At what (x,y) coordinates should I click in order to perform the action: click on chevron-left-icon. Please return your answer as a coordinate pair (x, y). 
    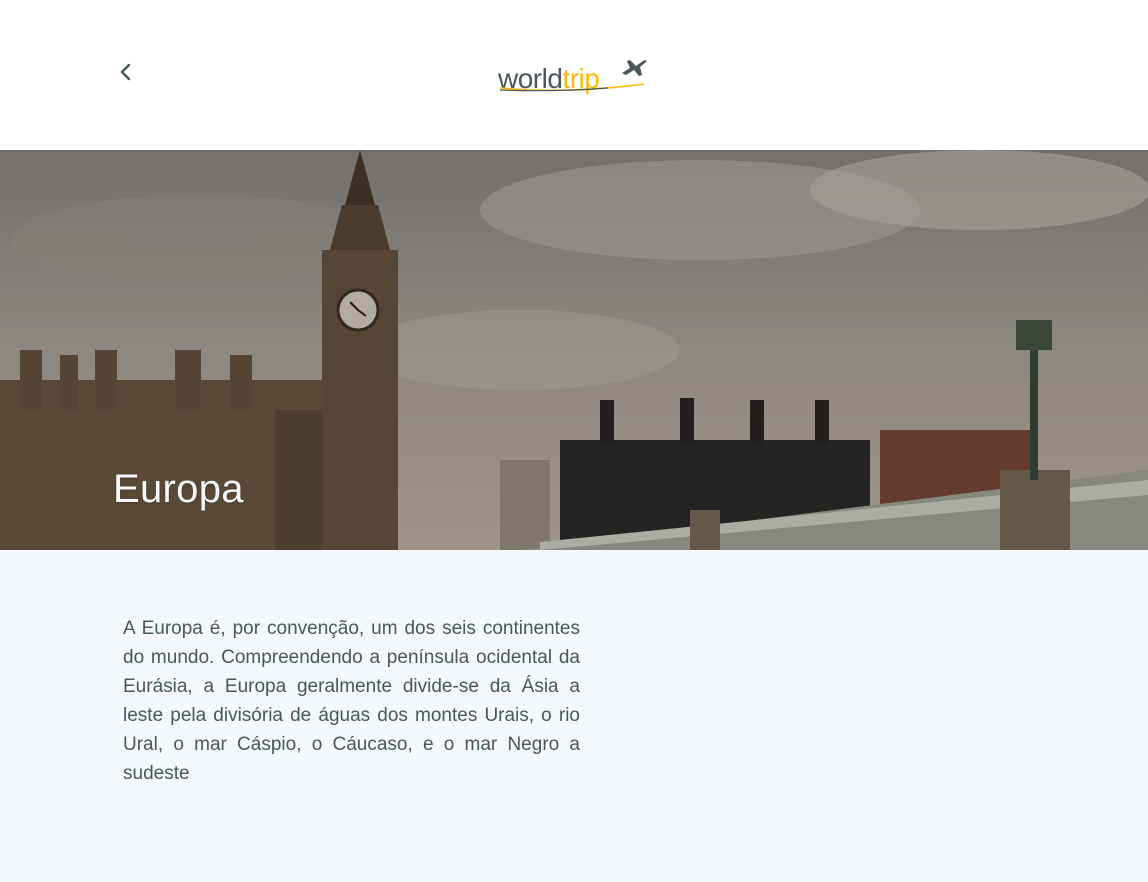
    Looking at the image, I should click on (125, 72).